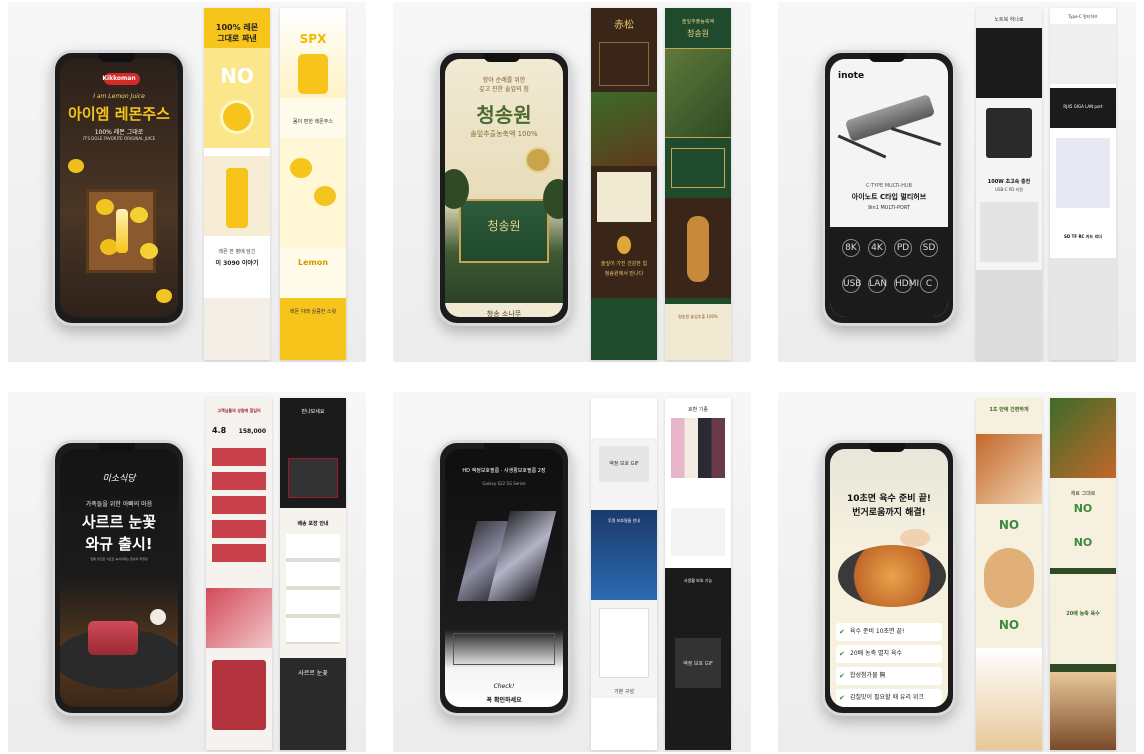 The image size is (1144, 754). Describe the element at coordinates (1083, 309) in the screenshot. I see `strip-bottom-photo` at that location.